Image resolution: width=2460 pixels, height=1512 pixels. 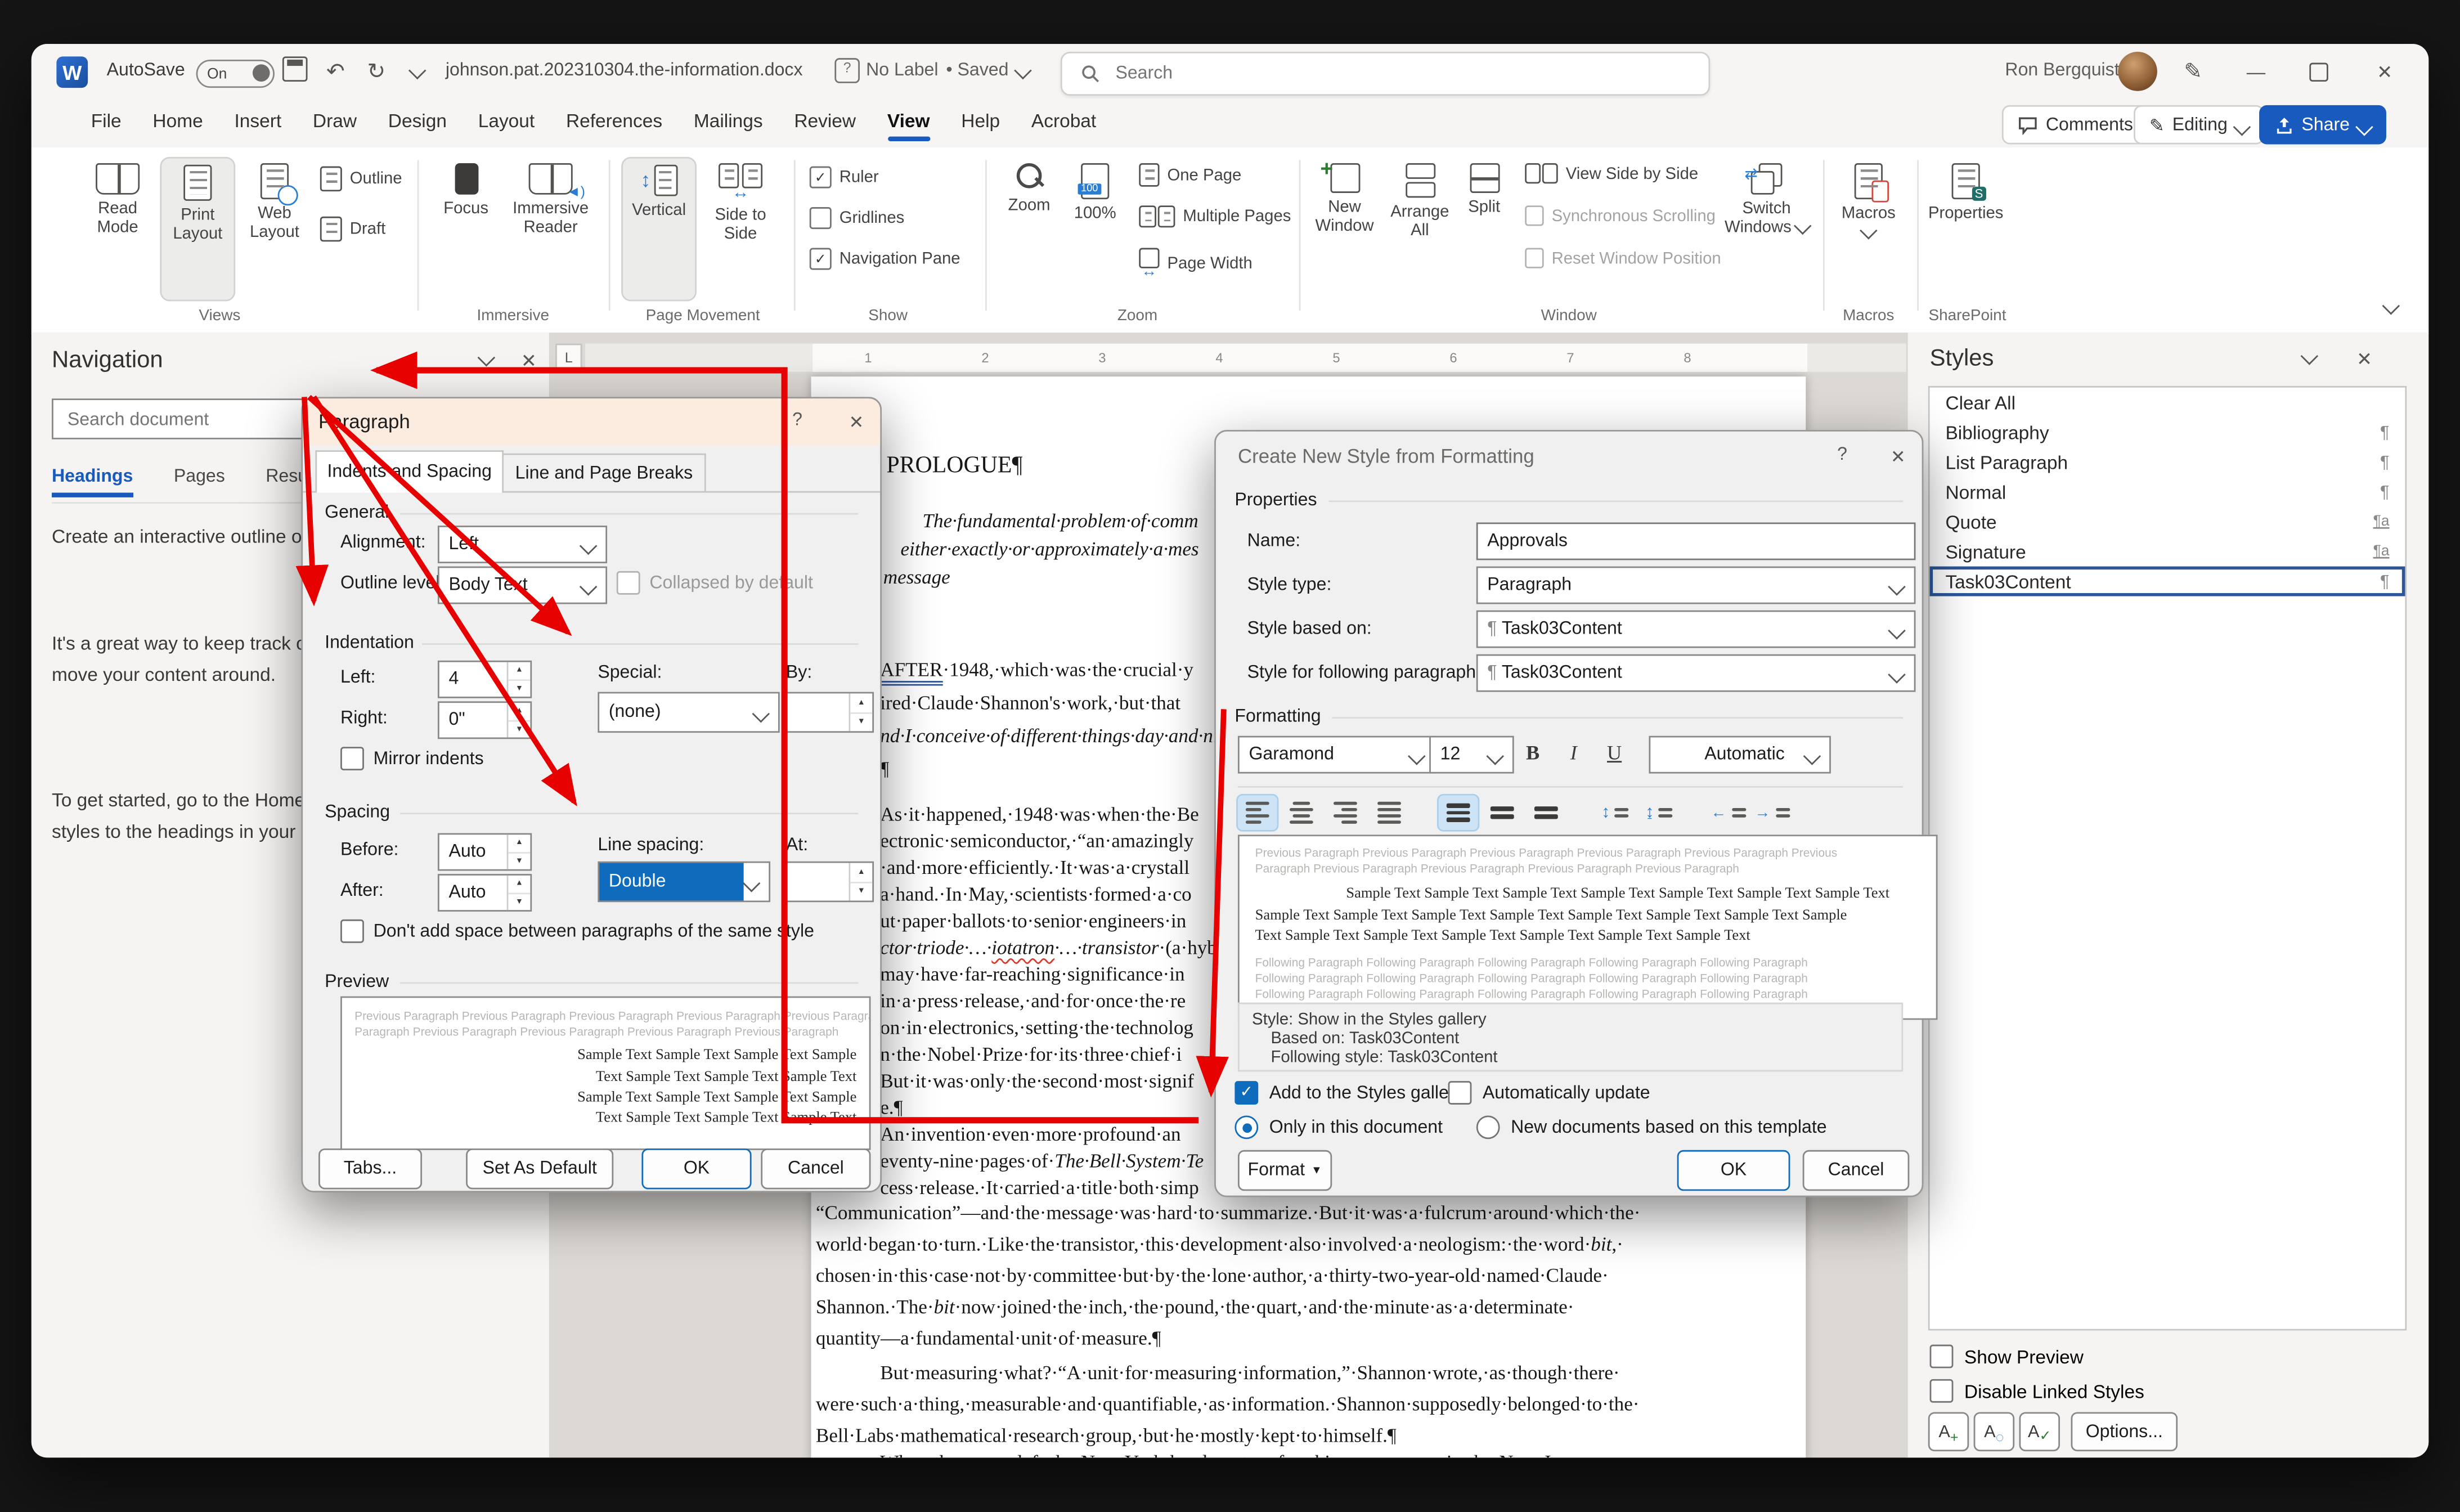 What do you see at coordinates (1546, 813) in the screenshot?
I see `double-spacing-button` at bounding box center [1546, 813].